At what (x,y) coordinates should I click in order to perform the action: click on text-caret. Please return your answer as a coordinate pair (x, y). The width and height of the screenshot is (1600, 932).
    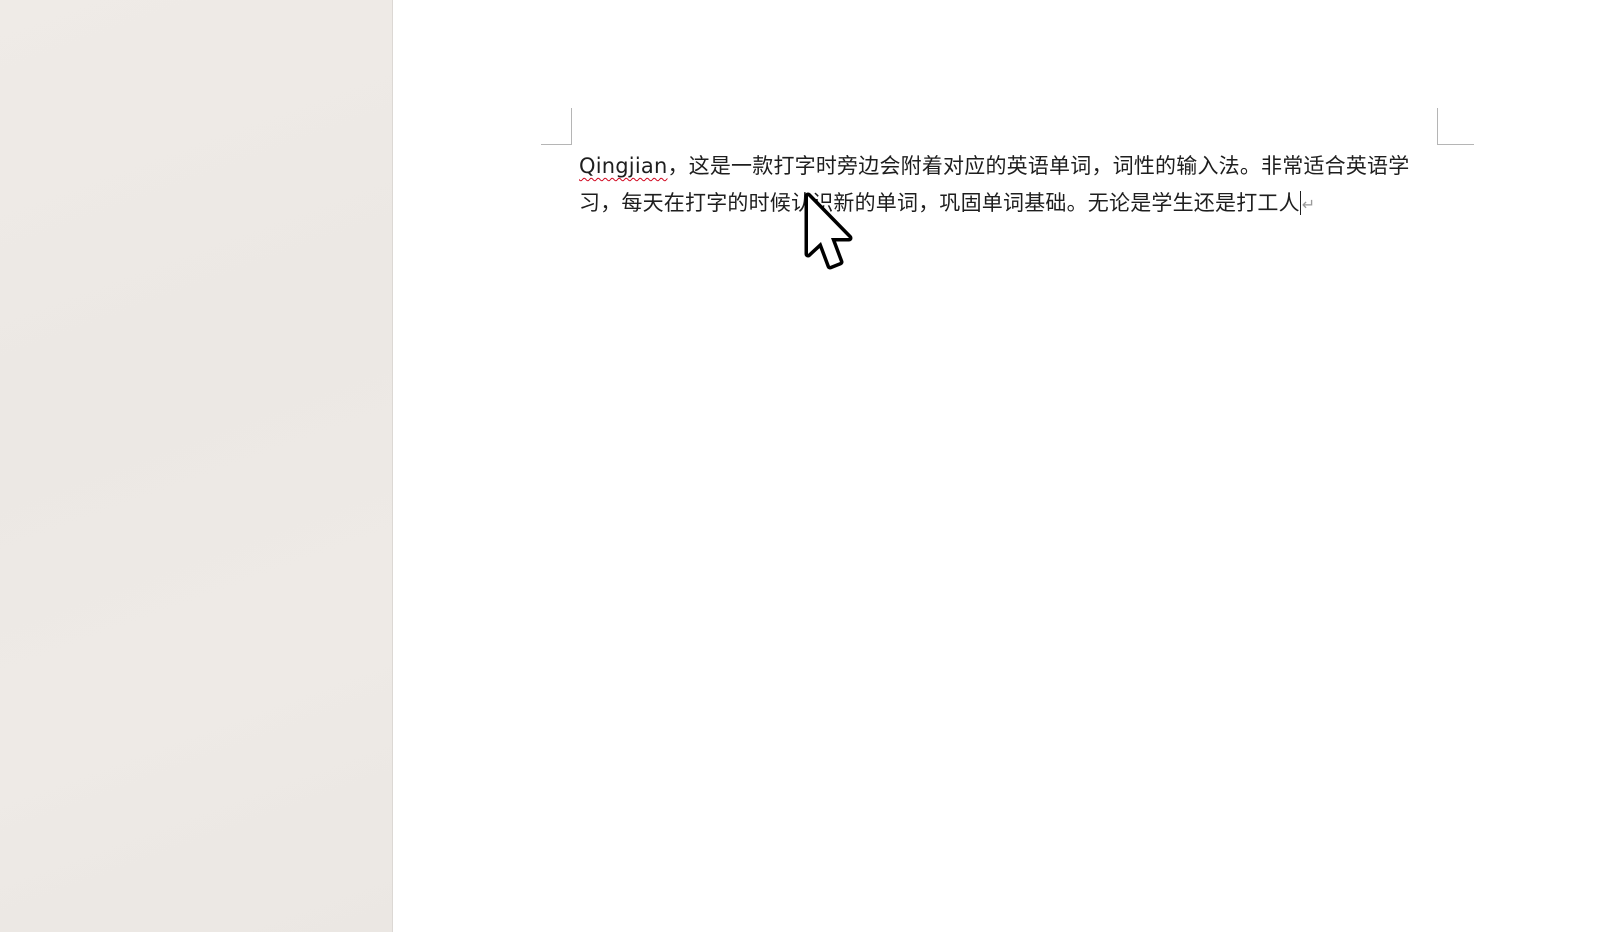
    Looking at the image, I should click on (1300, 203).